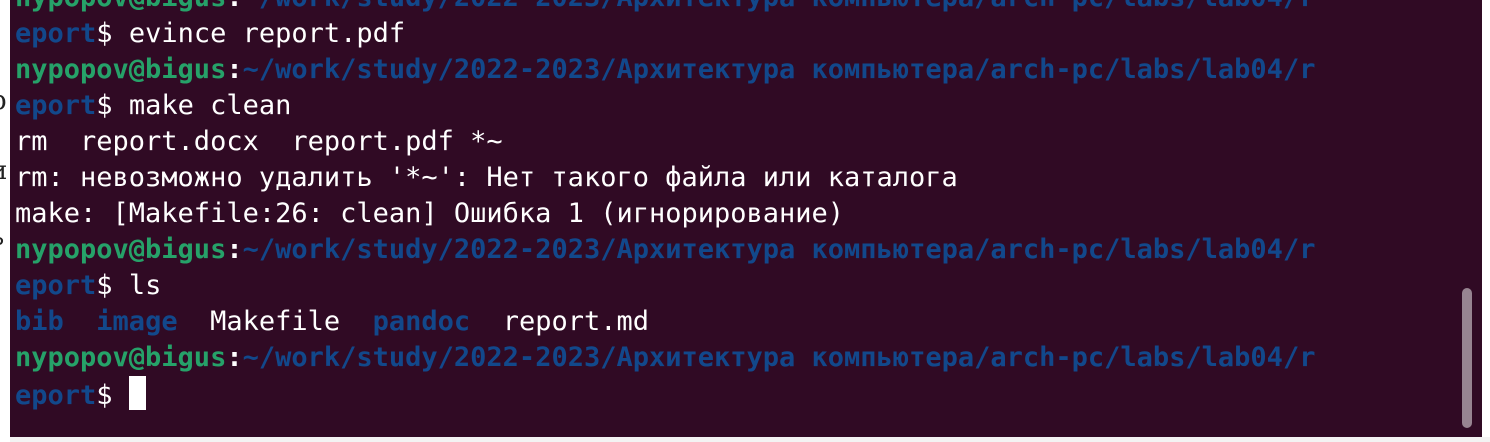 The height and width of the screenshot is (442, 1490). I want to click on text-cursor, so click(137, 393).